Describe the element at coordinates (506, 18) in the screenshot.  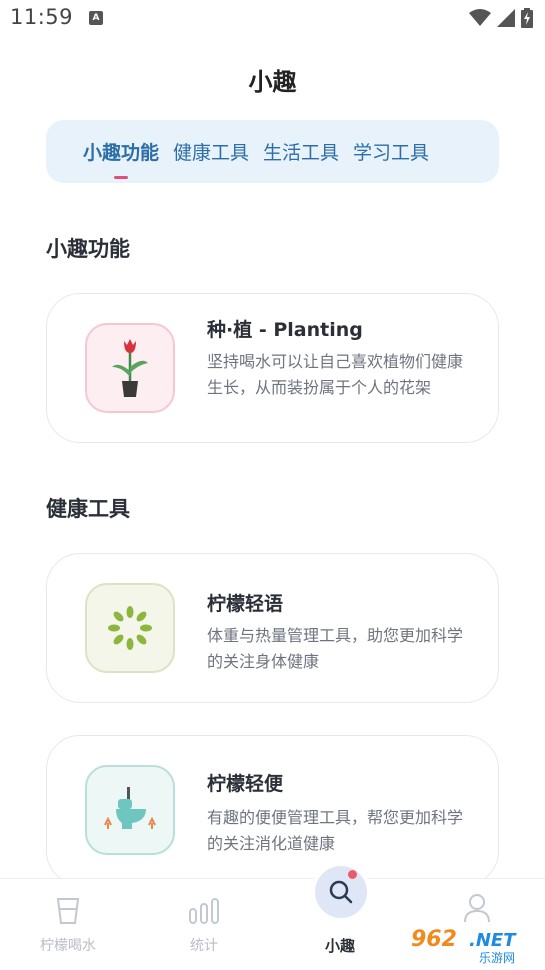
I see `signal-icon` at that location.